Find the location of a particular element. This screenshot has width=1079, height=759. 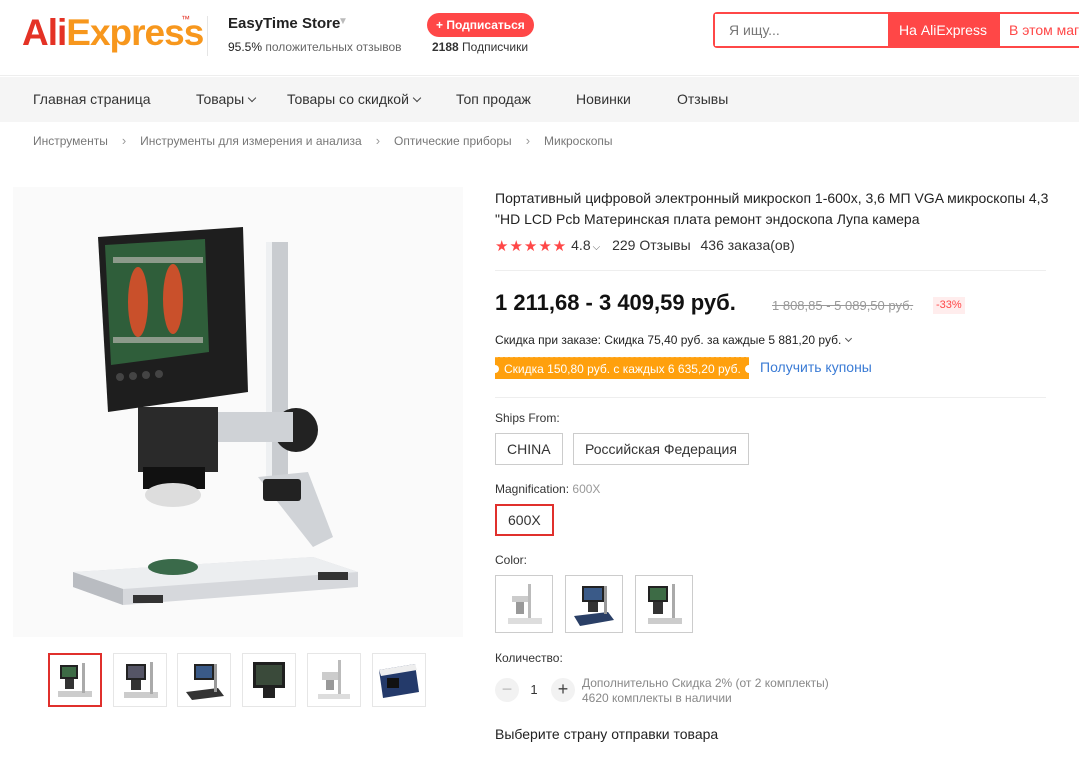

nav-item-label: Товары со скидкой is located at coordinates (348, 99).